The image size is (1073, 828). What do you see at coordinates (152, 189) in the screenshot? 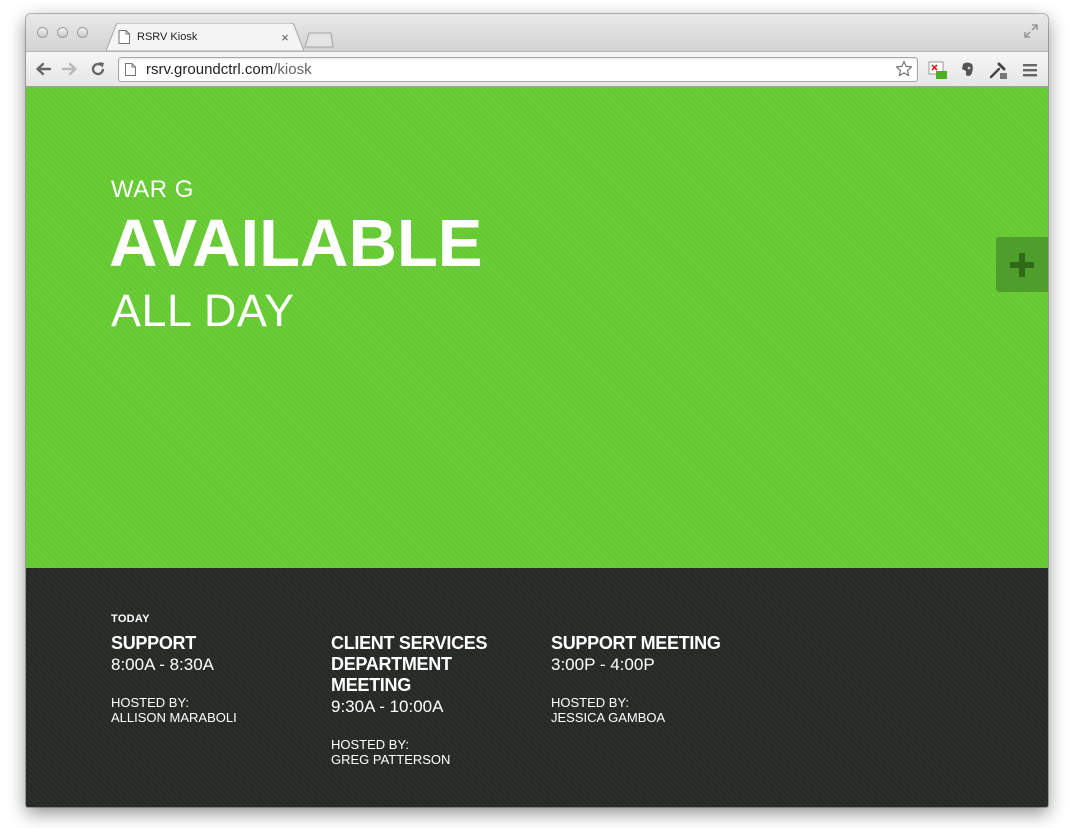
I see `room-name: WAR G` at bounding box center [152, 189].